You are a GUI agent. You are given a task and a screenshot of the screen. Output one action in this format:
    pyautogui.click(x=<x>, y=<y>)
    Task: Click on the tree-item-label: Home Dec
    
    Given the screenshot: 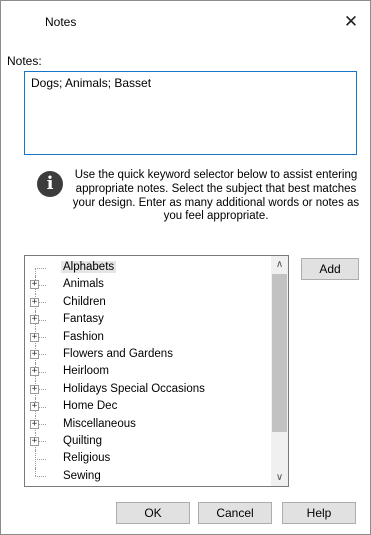 What is the action you would take?
    pyautogui.click(x=90, y=406)
    